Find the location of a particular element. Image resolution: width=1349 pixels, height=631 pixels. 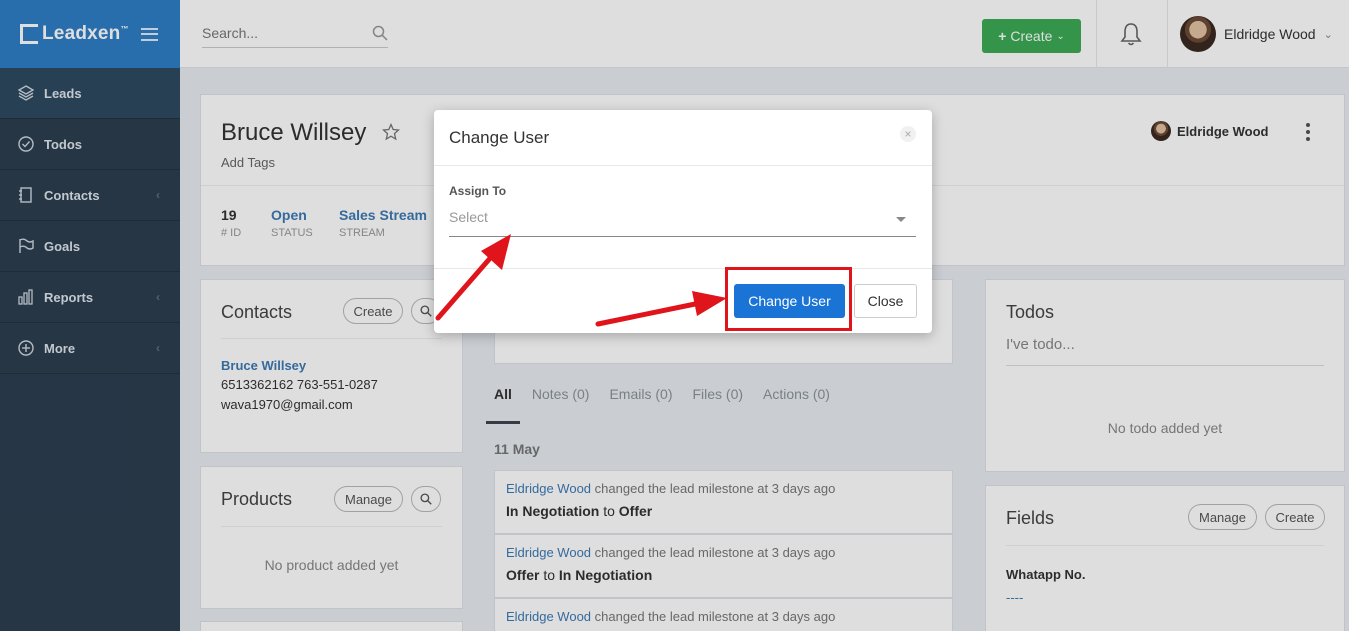

modal-title: Change User is located at coordinates (499, 137).